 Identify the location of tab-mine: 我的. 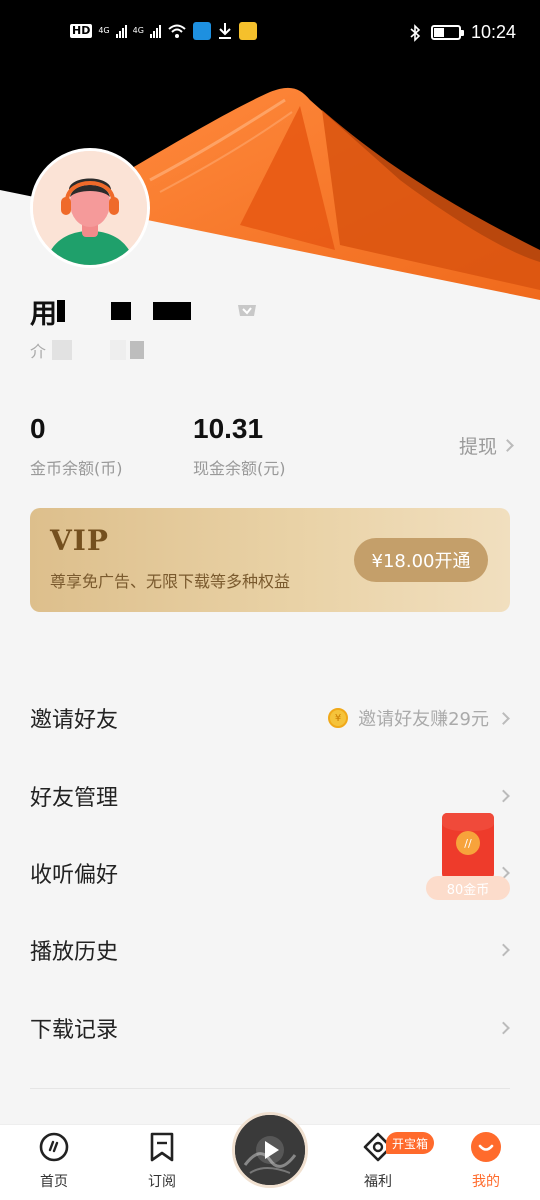
(486, 1161).